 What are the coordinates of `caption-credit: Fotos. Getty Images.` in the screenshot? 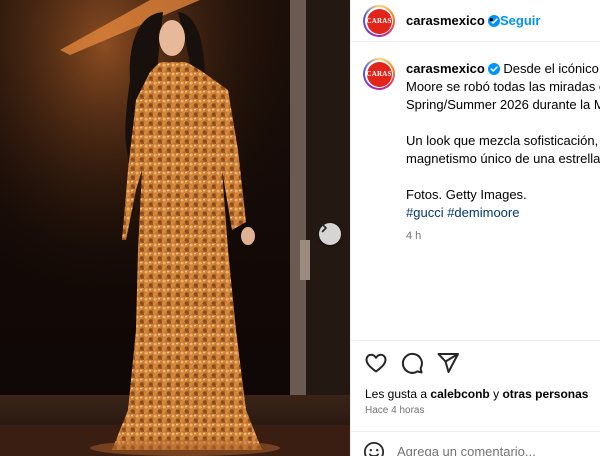 It's located at (466, 194).